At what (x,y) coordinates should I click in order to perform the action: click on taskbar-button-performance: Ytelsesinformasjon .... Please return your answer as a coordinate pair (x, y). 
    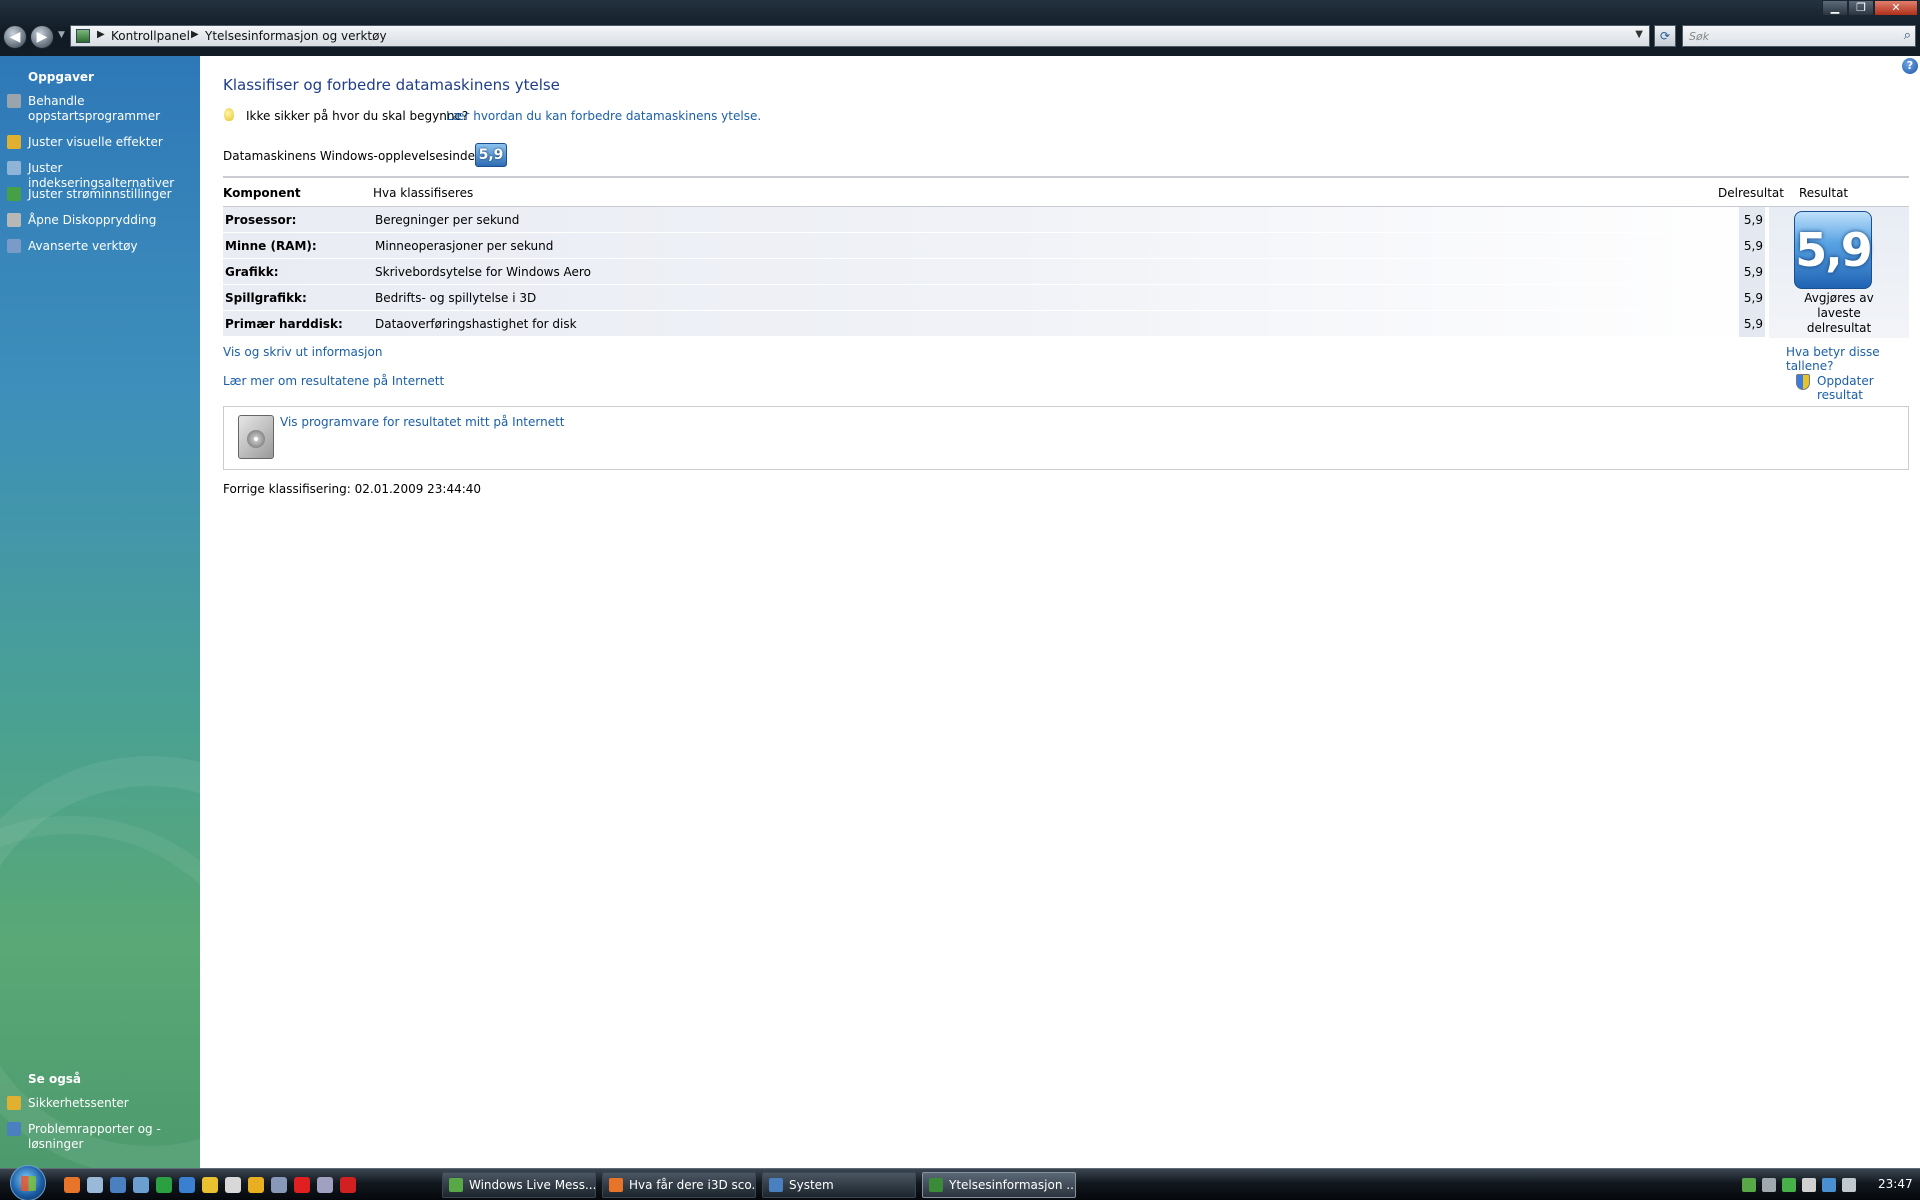
    Looking at the image, I should click on (999, 1185).